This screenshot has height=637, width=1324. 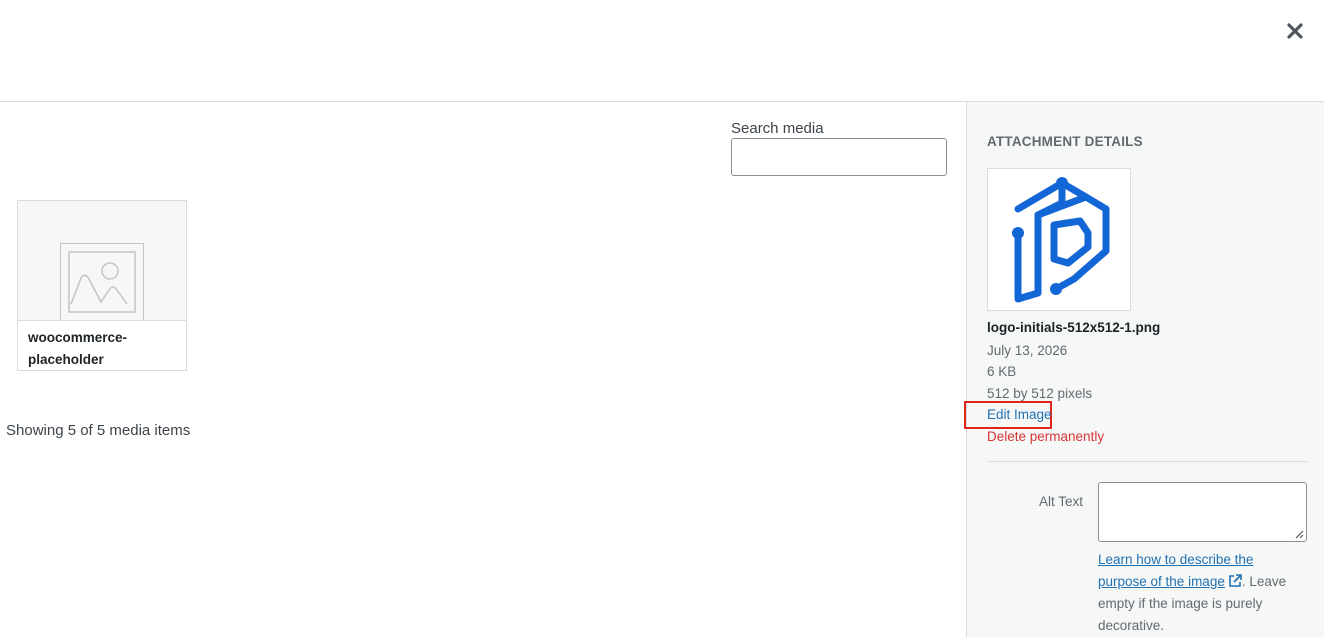 What do you see at coordinates (1074, 327) in the screenshot?
I see `attachment-filename: logo-initials-512x512-1.png` at bounding box center [1074, 327].